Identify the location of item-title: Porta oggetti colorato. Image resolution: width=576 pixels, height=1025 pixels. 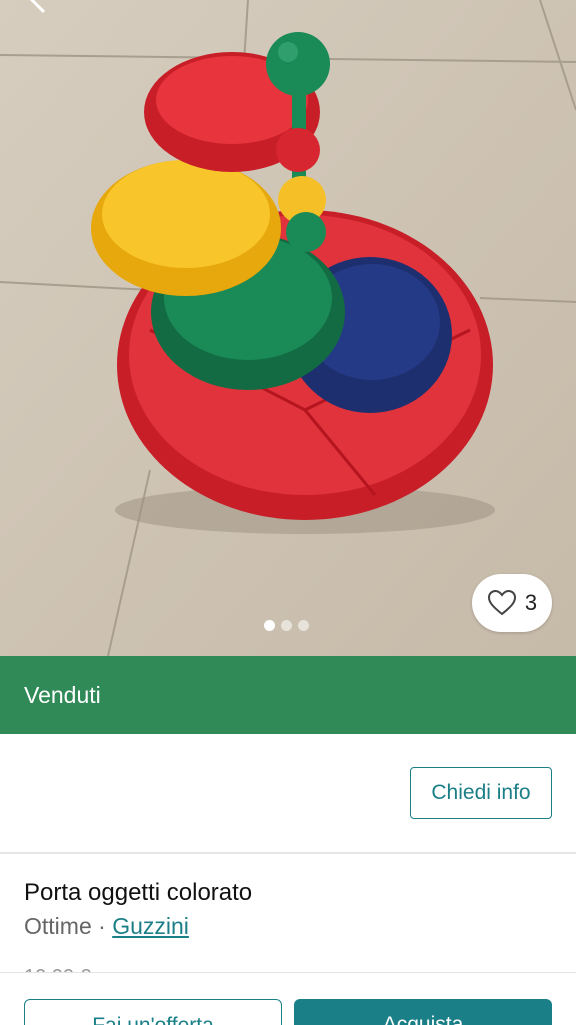
(138, 892).